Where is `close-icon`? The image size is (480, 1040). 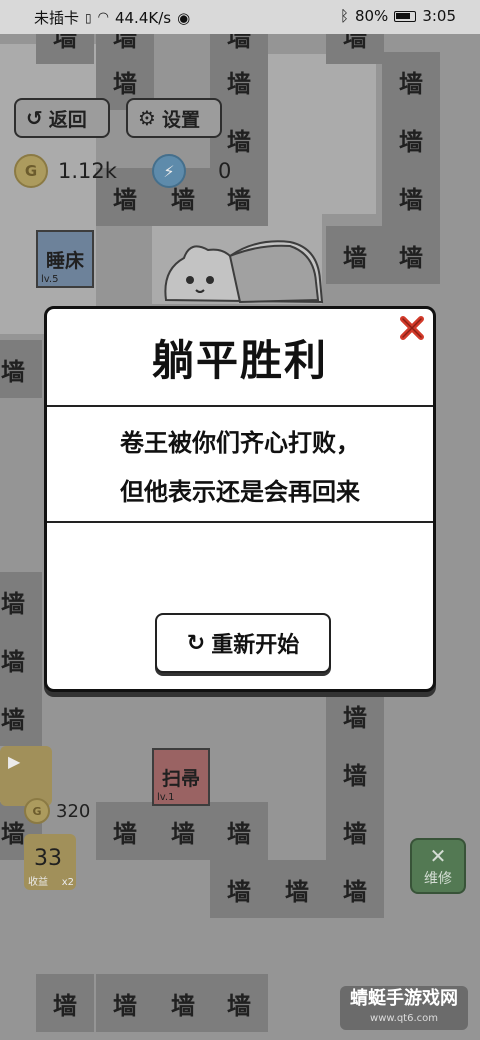 close-icon is located at coordinates (412, 328).